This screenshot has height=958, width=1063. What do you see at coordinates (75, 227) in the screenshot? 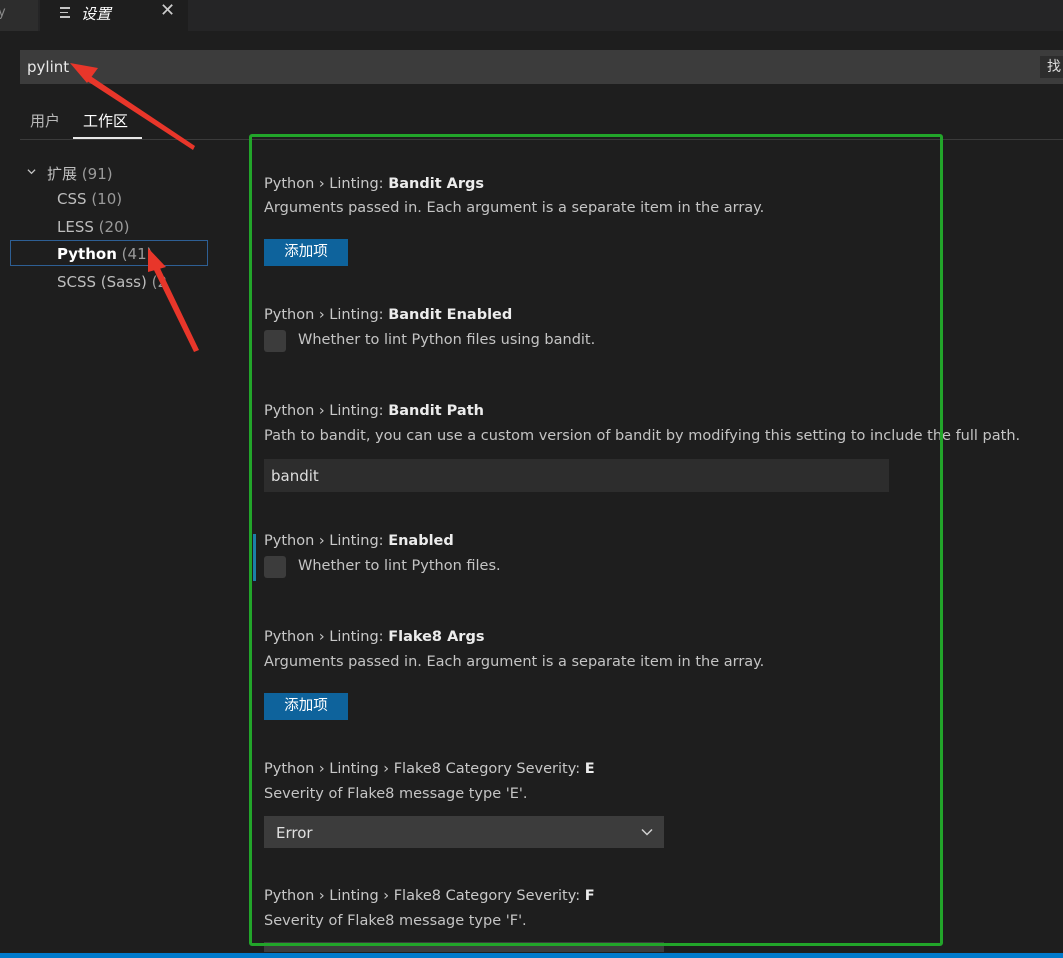
I see `toc-item-label: LESS` at bounding box center [75, 227].